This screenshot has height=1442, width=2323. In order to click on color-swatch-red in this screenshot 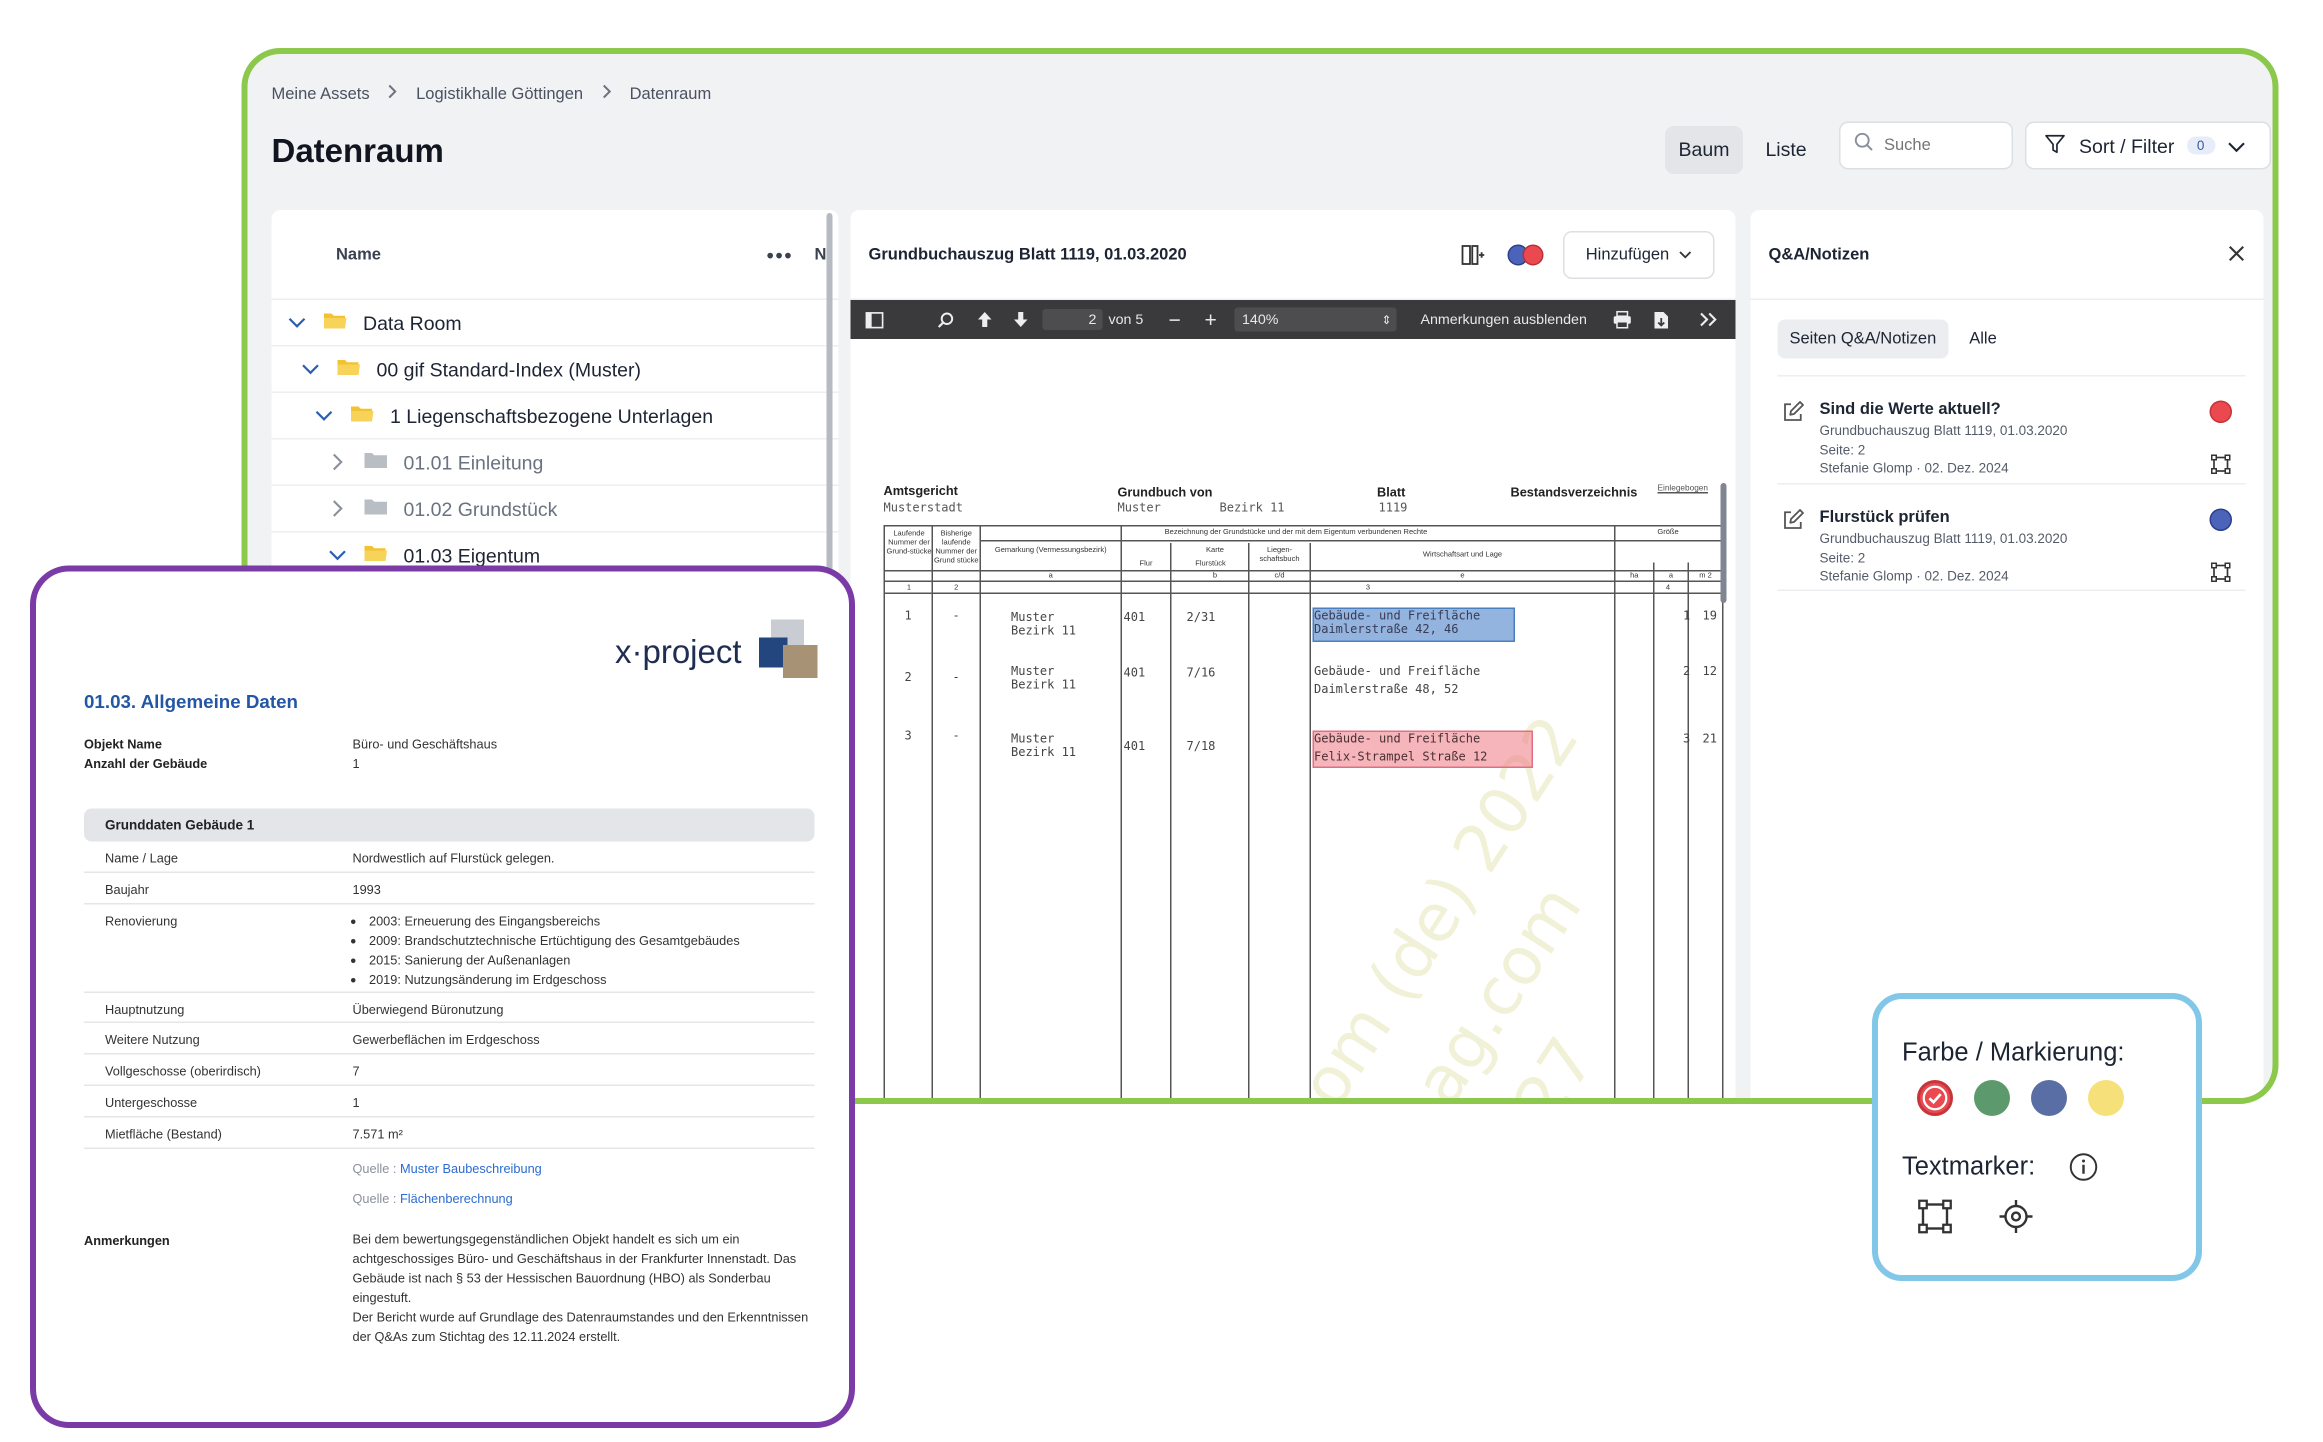, I will do `click(1935, 1098)`.